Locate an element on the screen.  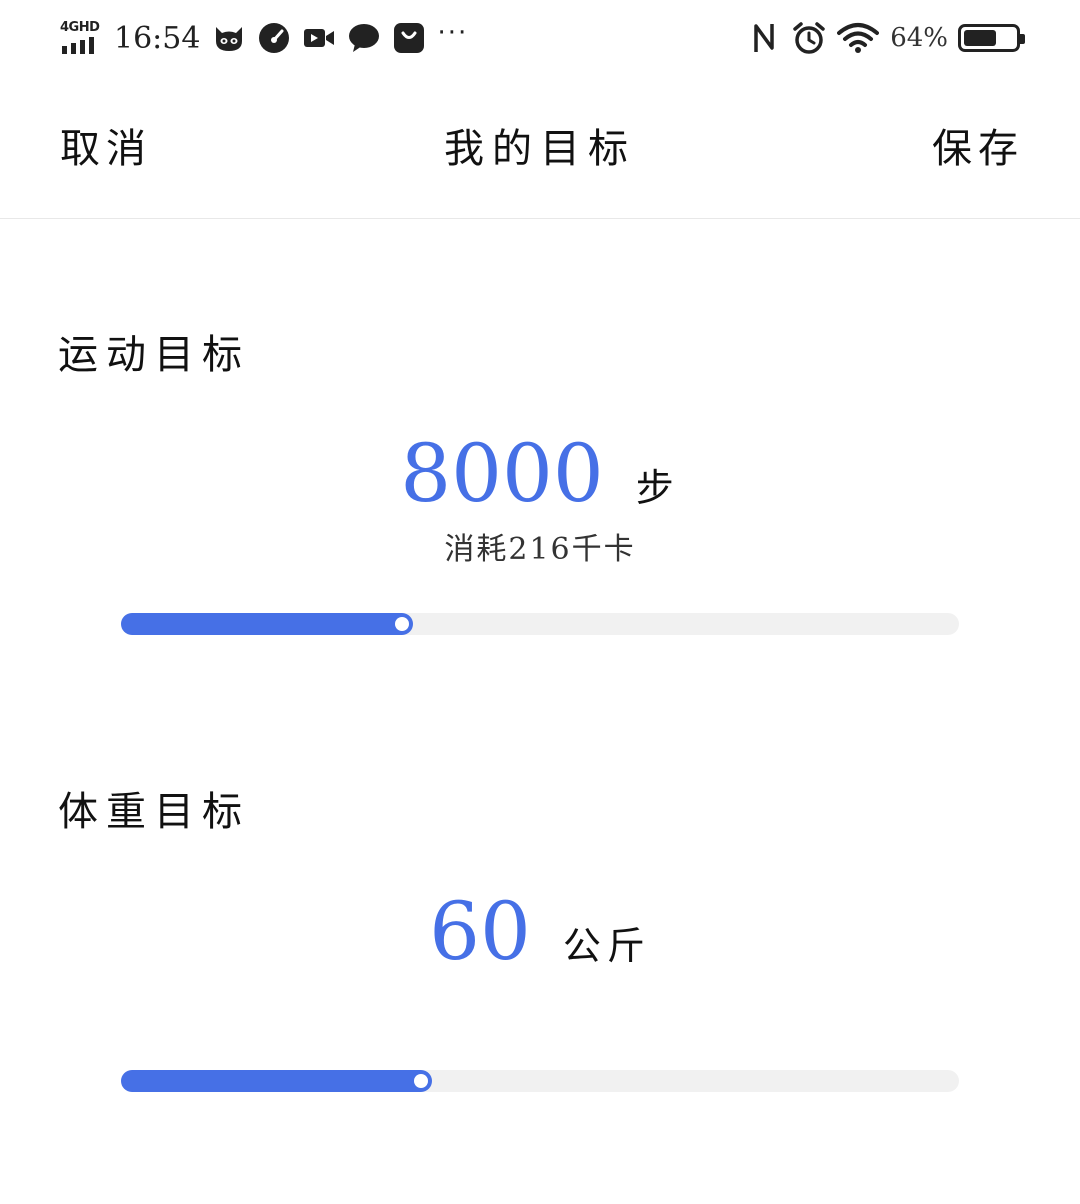
shopping-bag-icon is located at coordinates (409, 38).